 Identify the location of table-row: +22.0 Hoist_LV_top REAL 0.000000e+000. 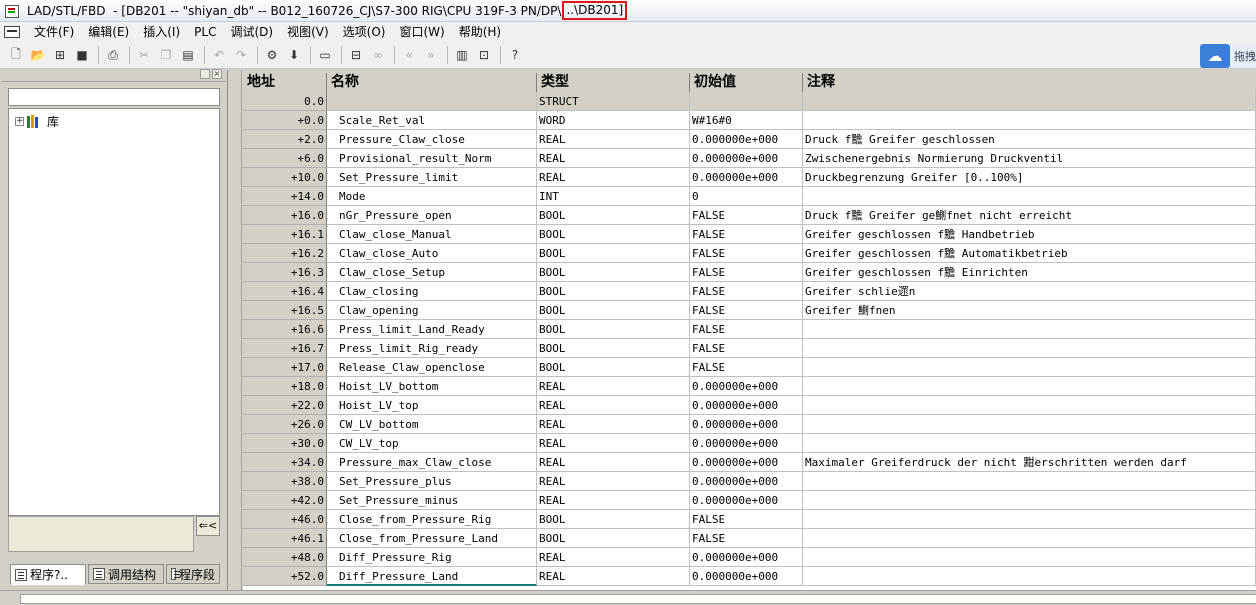
(749, 405).